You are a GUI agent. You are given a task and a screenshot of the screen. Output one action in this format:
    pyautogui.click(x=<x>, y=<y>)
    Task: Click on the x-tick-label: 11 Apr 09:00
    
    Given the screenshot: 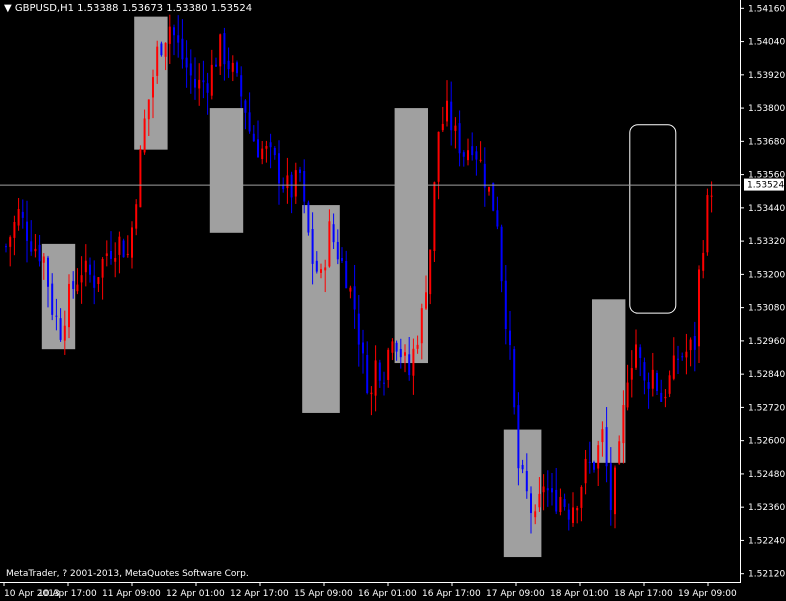 What is the action you would take?
    pyautogui.click(x=131, y=594)
    